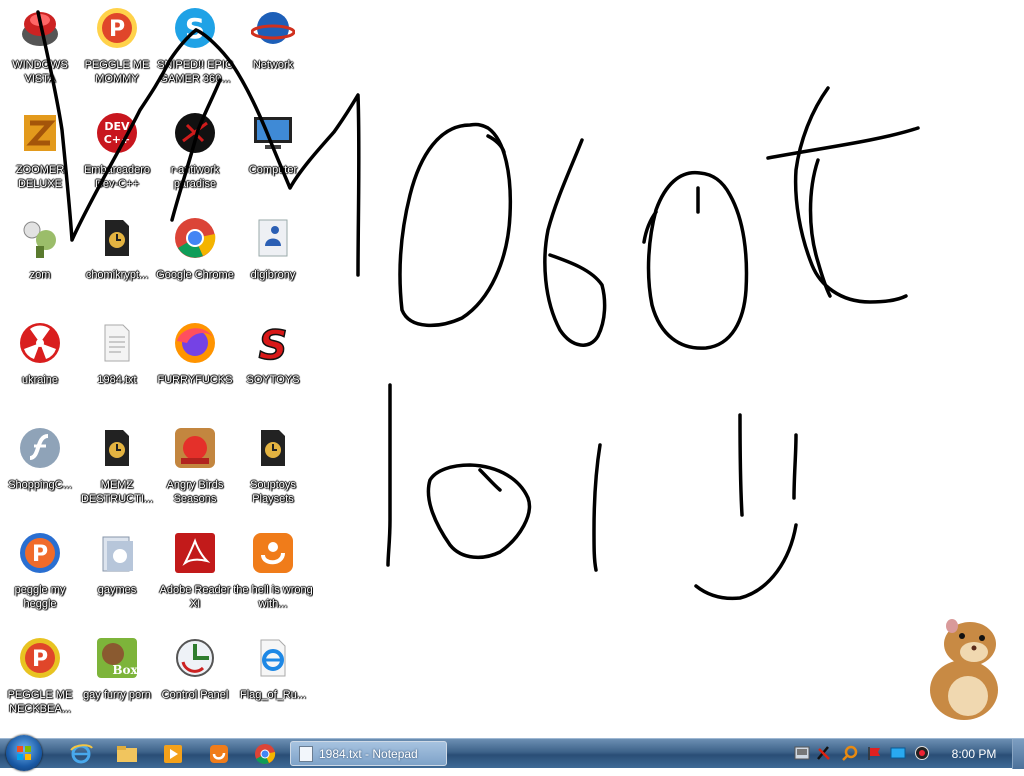 This screenshot has width=1024, height=776. I want to click on icon-label: Souptoys Playsets, so click(273, 492).